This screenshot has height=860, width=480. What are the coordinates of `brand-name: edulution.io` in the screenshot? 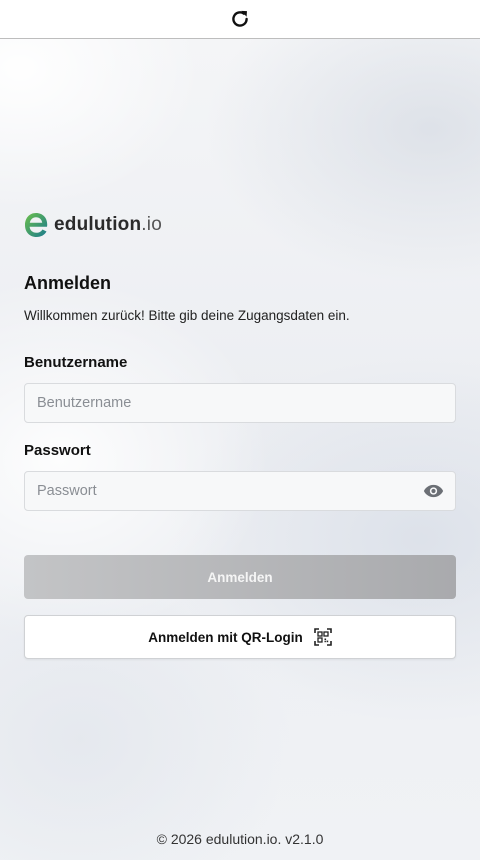 It's located at (108, 225).